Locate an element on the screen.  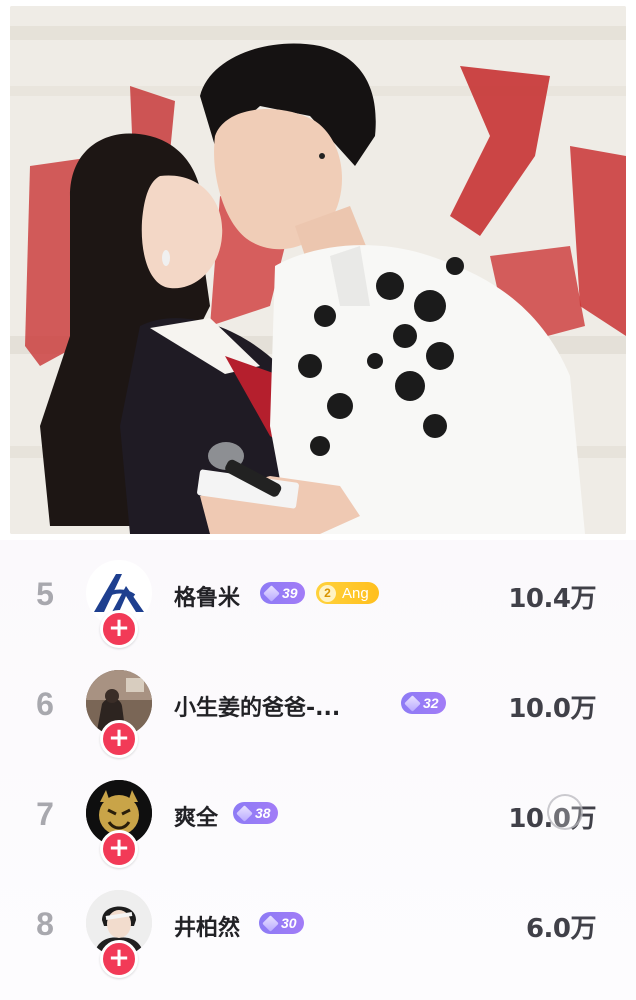
user-name: 爽全 is located at coordinates (196, 818).